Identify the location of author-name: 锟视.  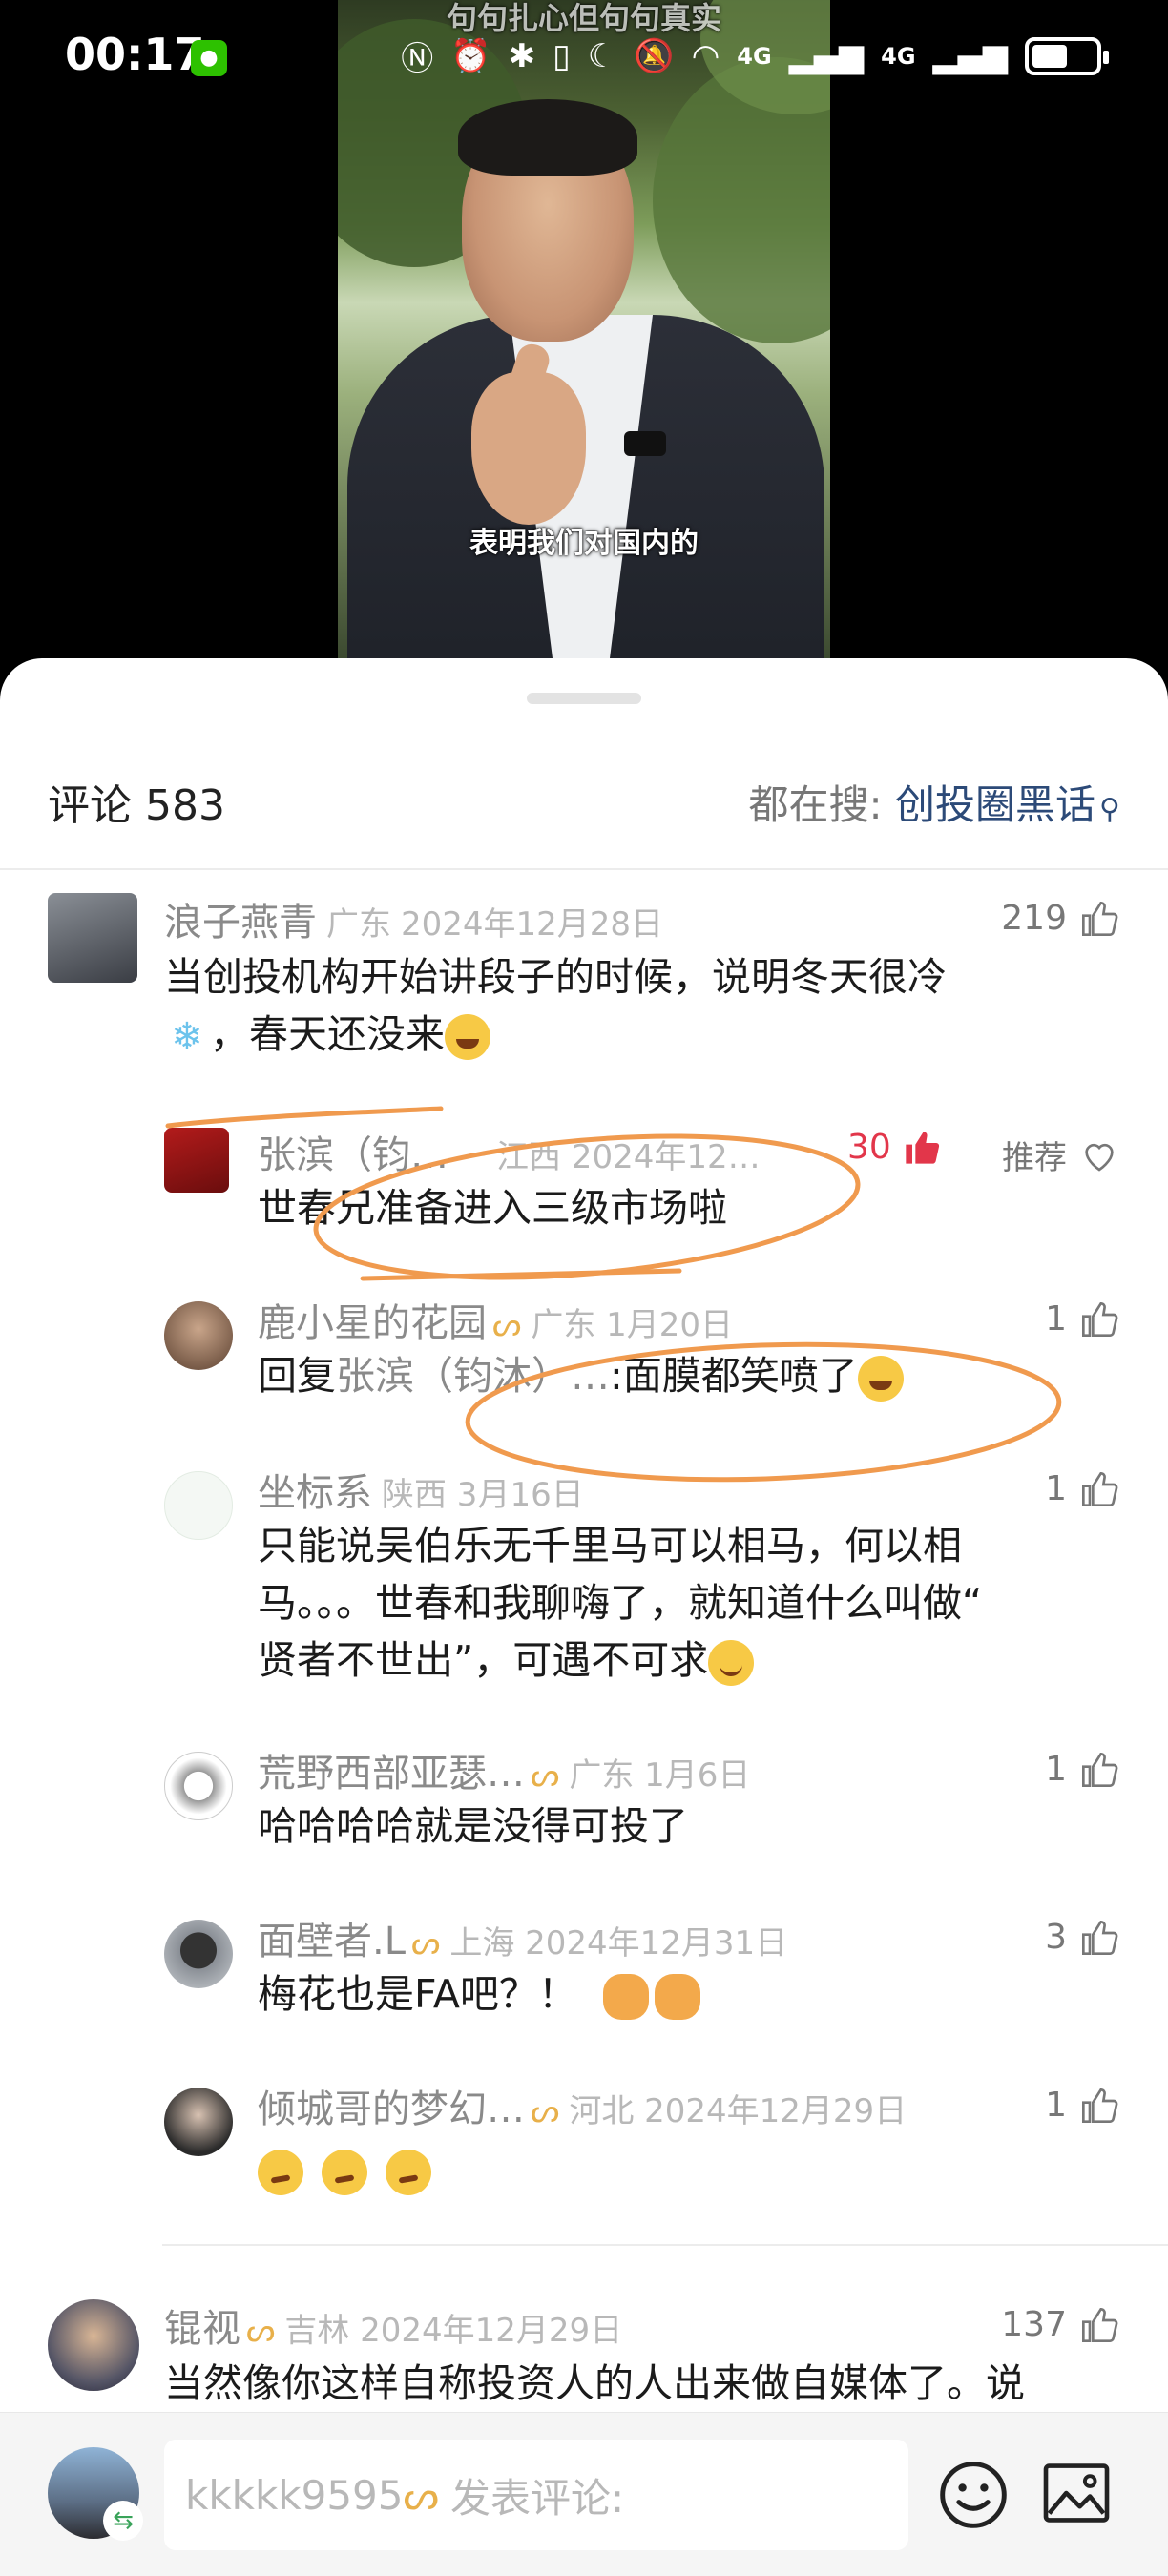
(202, 2329).